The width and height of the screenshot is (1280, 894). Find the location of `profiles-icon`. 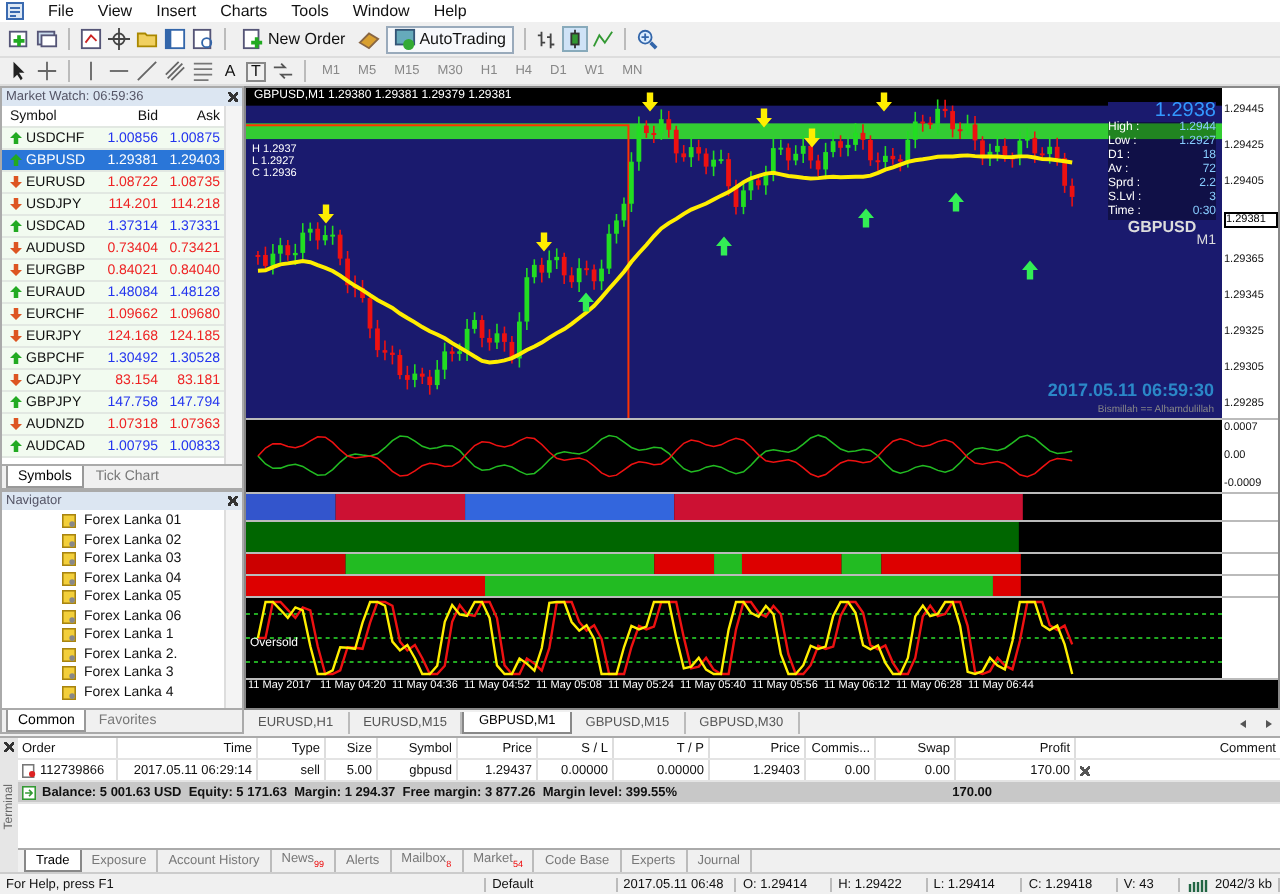

profiles-icon is located at coordinates (47, 39).